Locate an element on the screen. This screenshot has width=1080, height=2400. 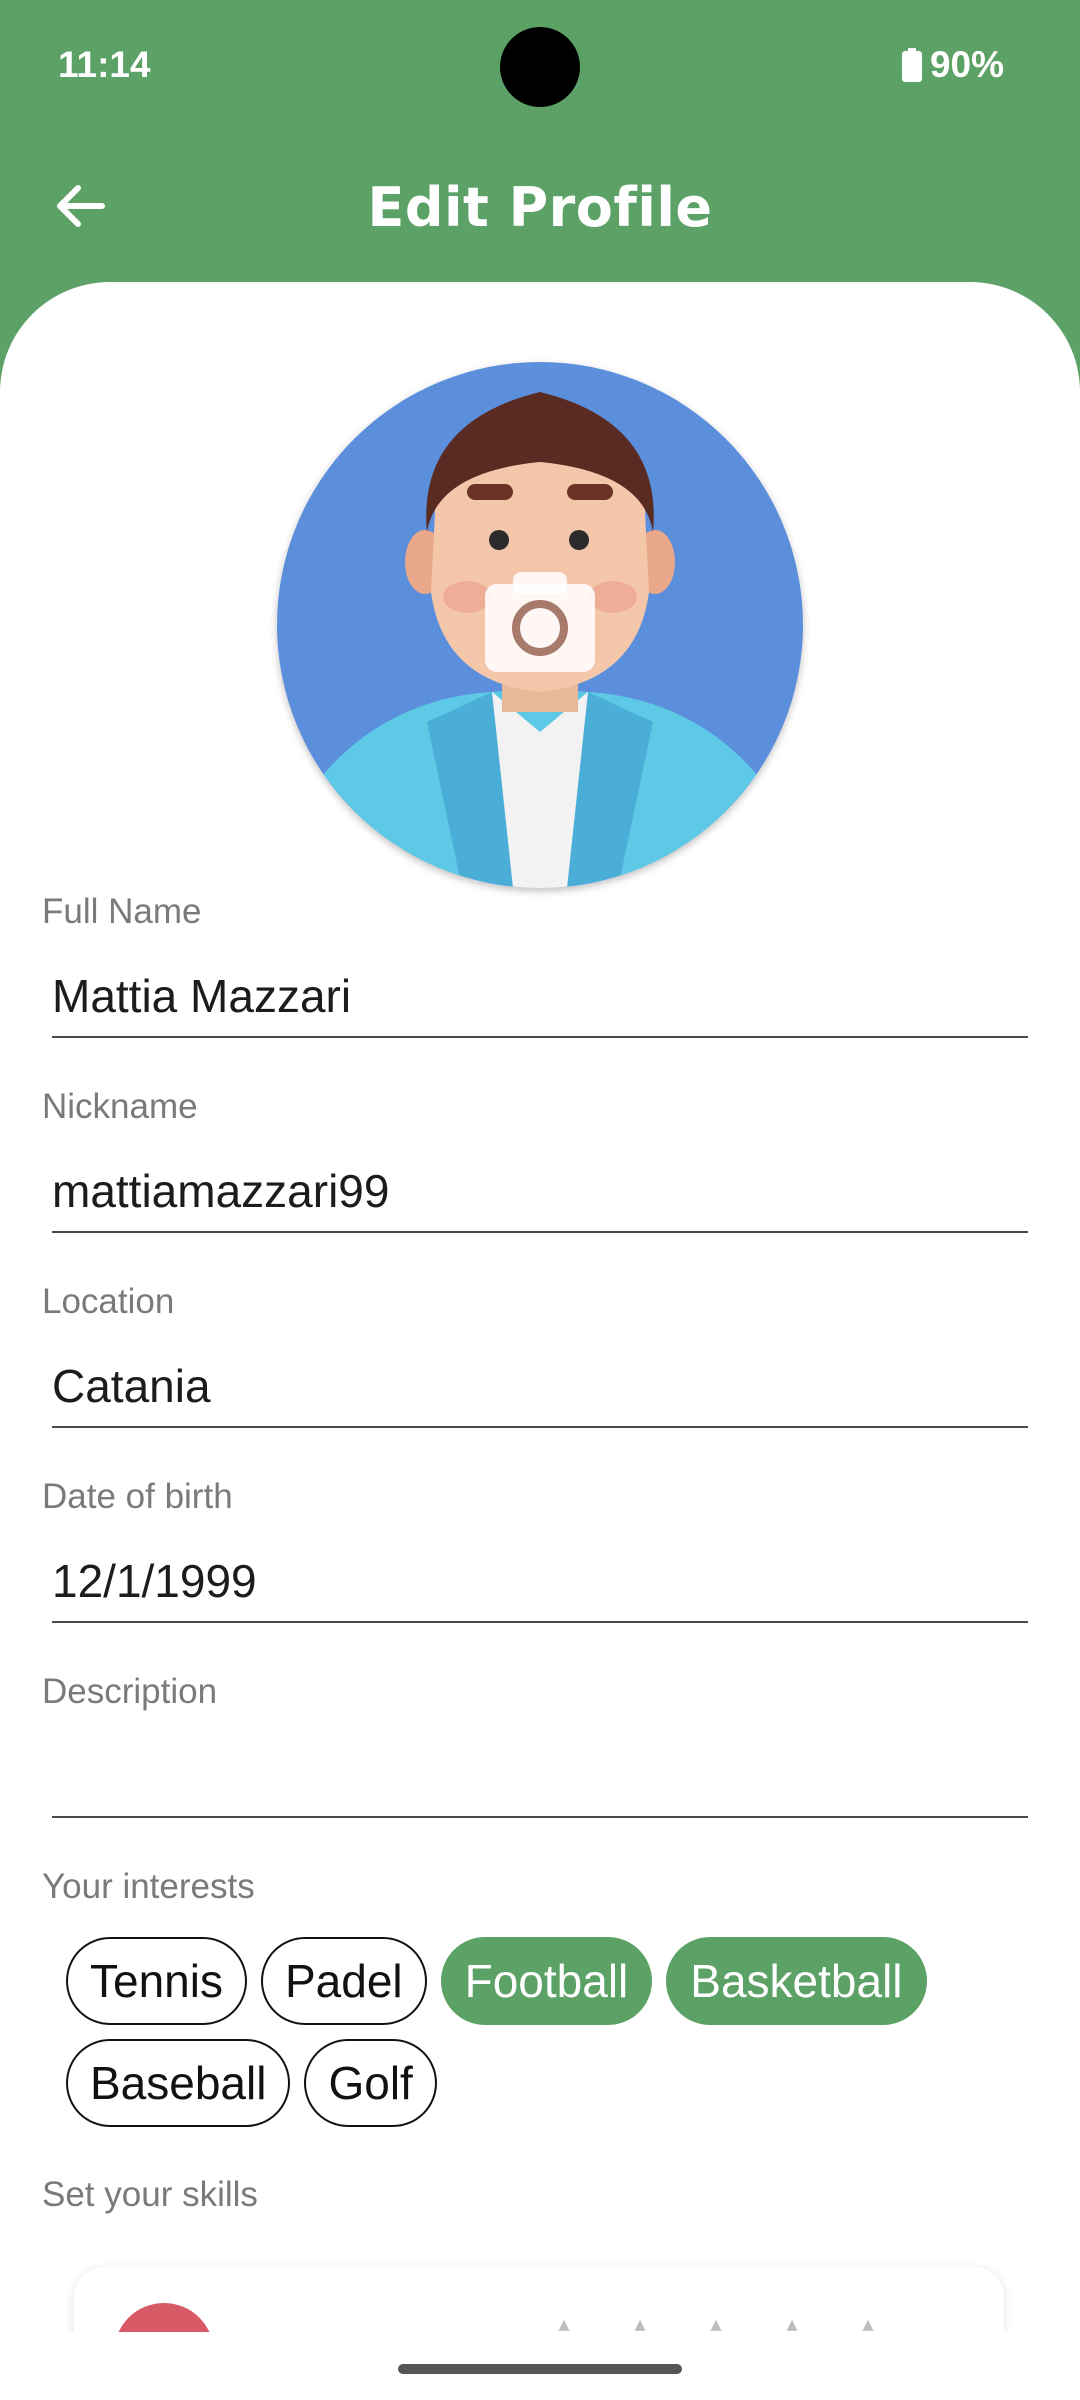
status-time: 11:14 is located at coordinates (104, 64).